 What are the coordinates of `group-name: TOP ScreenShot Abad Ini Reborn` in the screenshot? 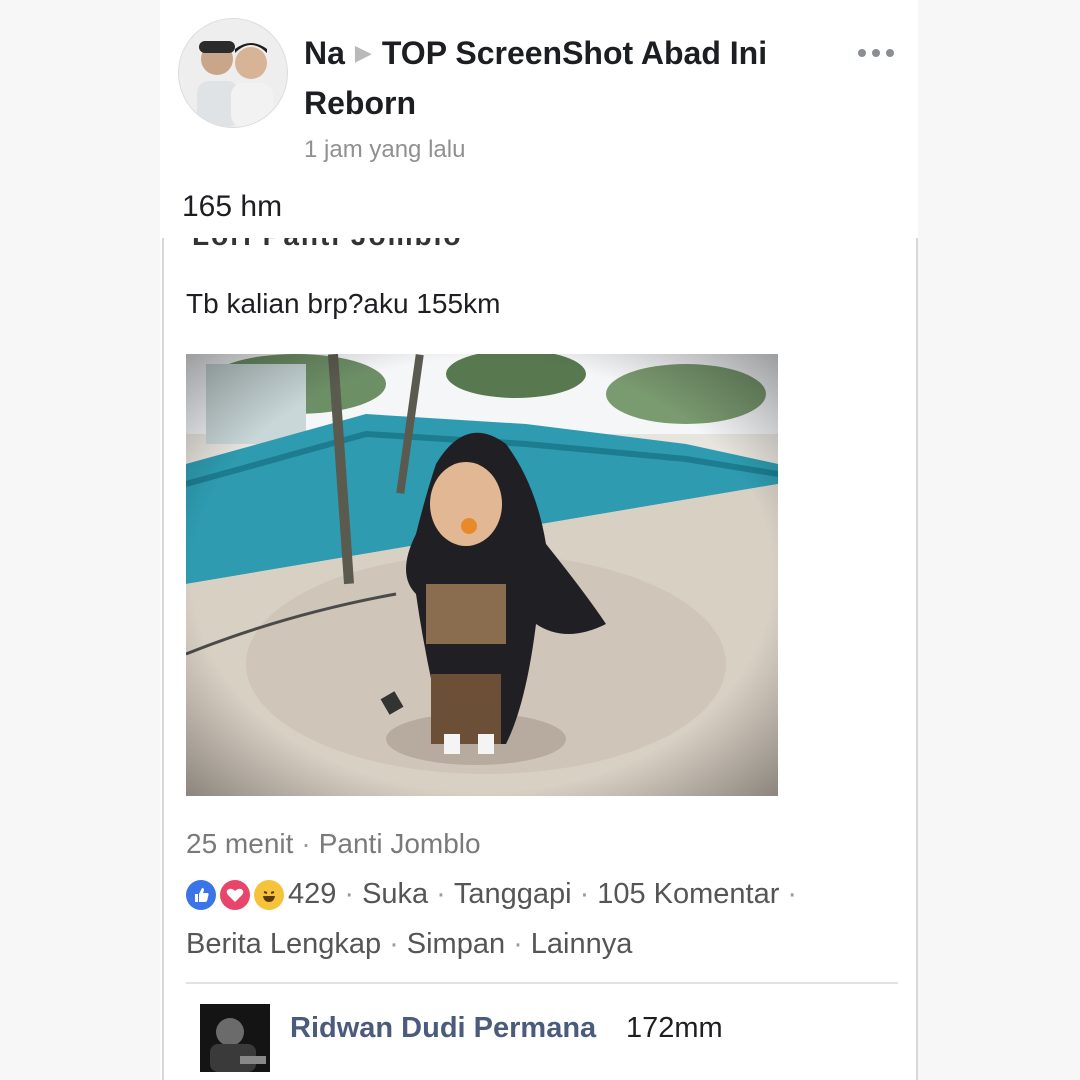 It's located at (535, 78).